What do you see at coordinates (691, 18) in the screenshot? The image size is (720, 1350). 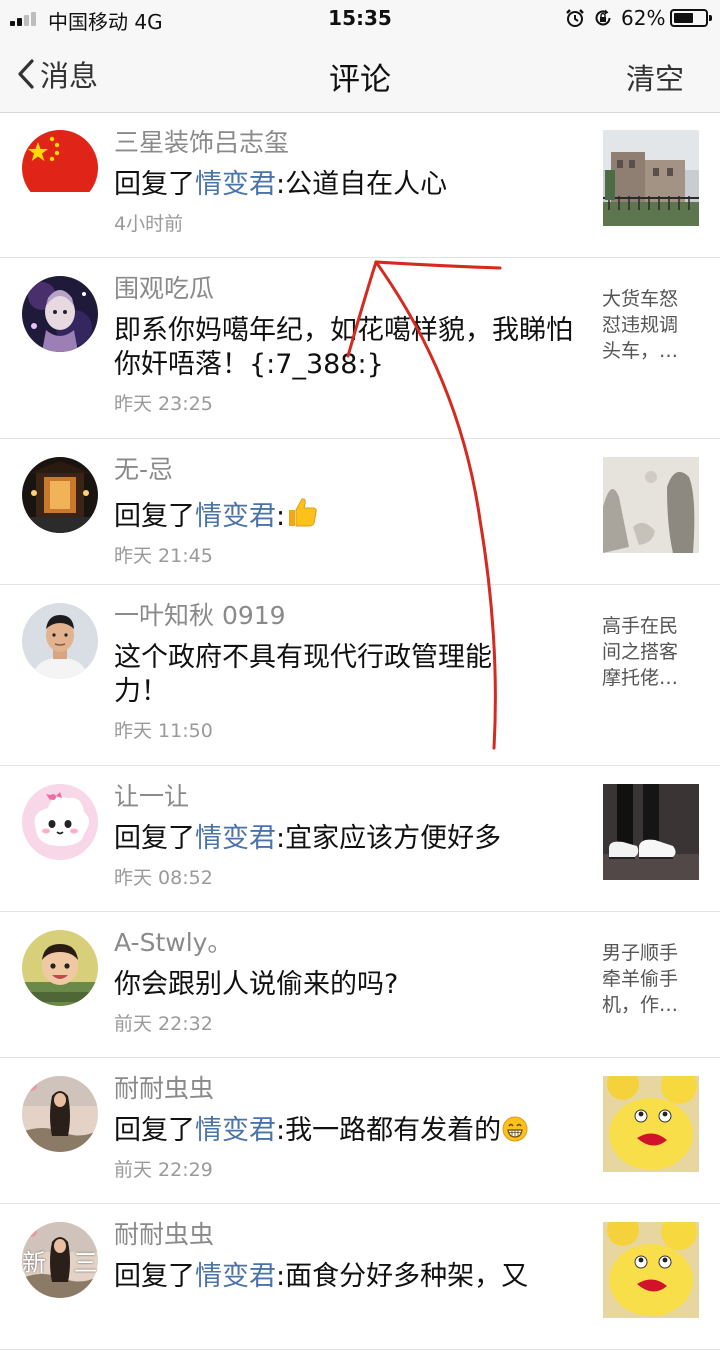 I see `battery-icon` at bounding box center [691, 18].